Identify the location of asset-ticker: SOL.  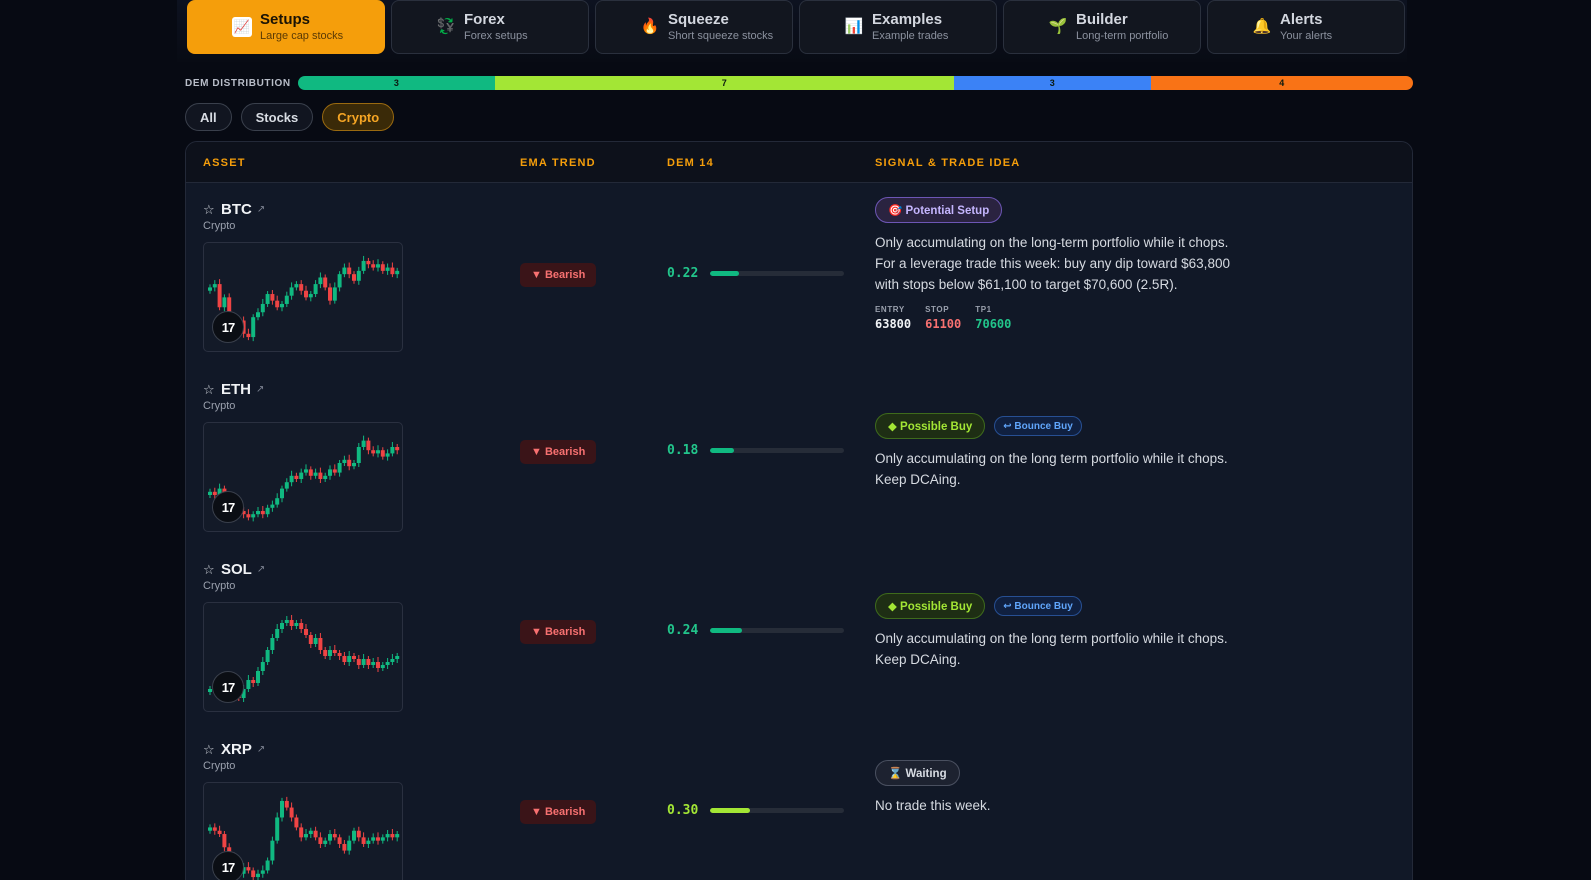
(236, 569).